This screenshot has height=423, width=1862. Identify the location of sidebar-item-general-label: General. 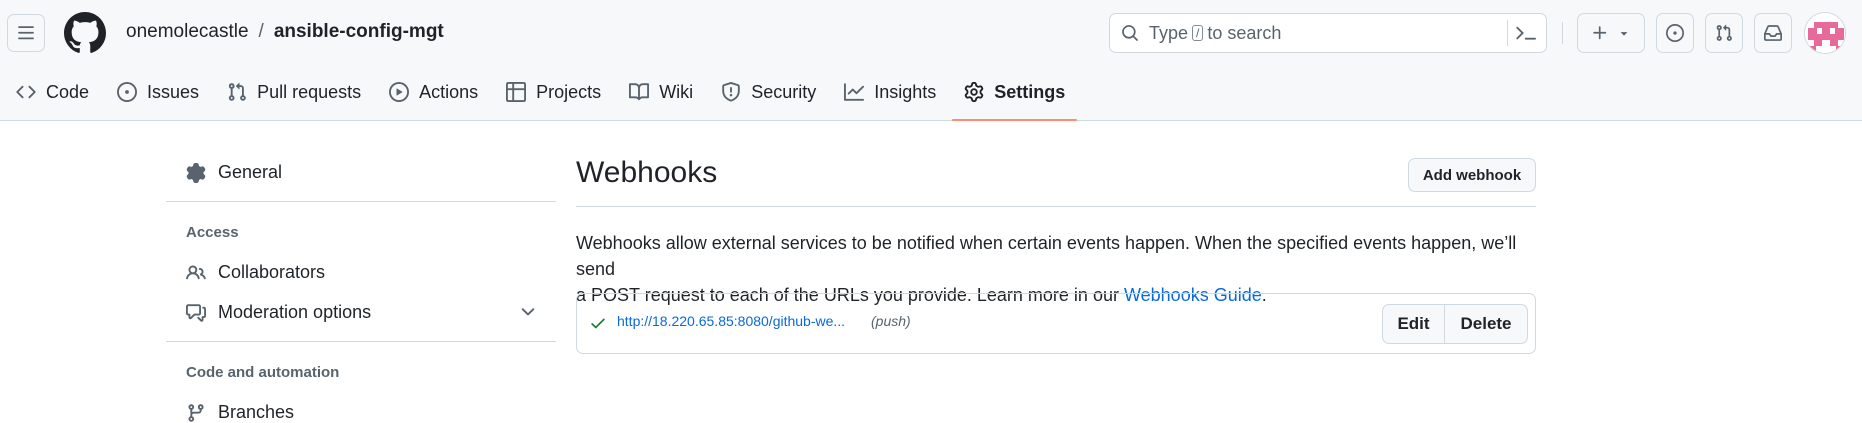
(250, 172).